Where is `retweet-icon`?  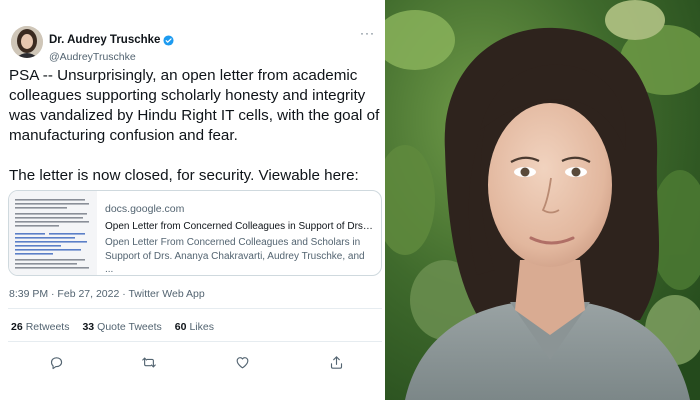
retweet-icon is located at coordinates (149, 362).